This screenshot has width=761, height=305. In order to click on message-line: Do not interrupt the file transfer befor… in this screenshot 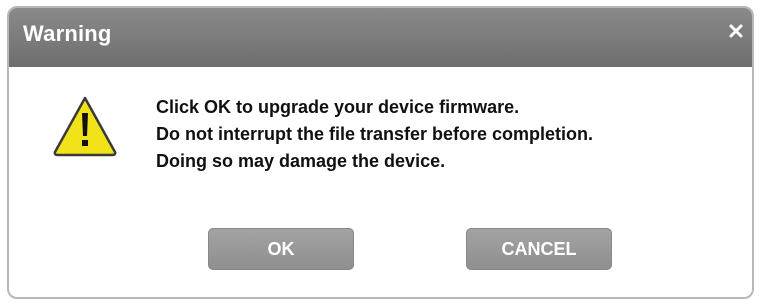, I will do `click(375, 134)`.